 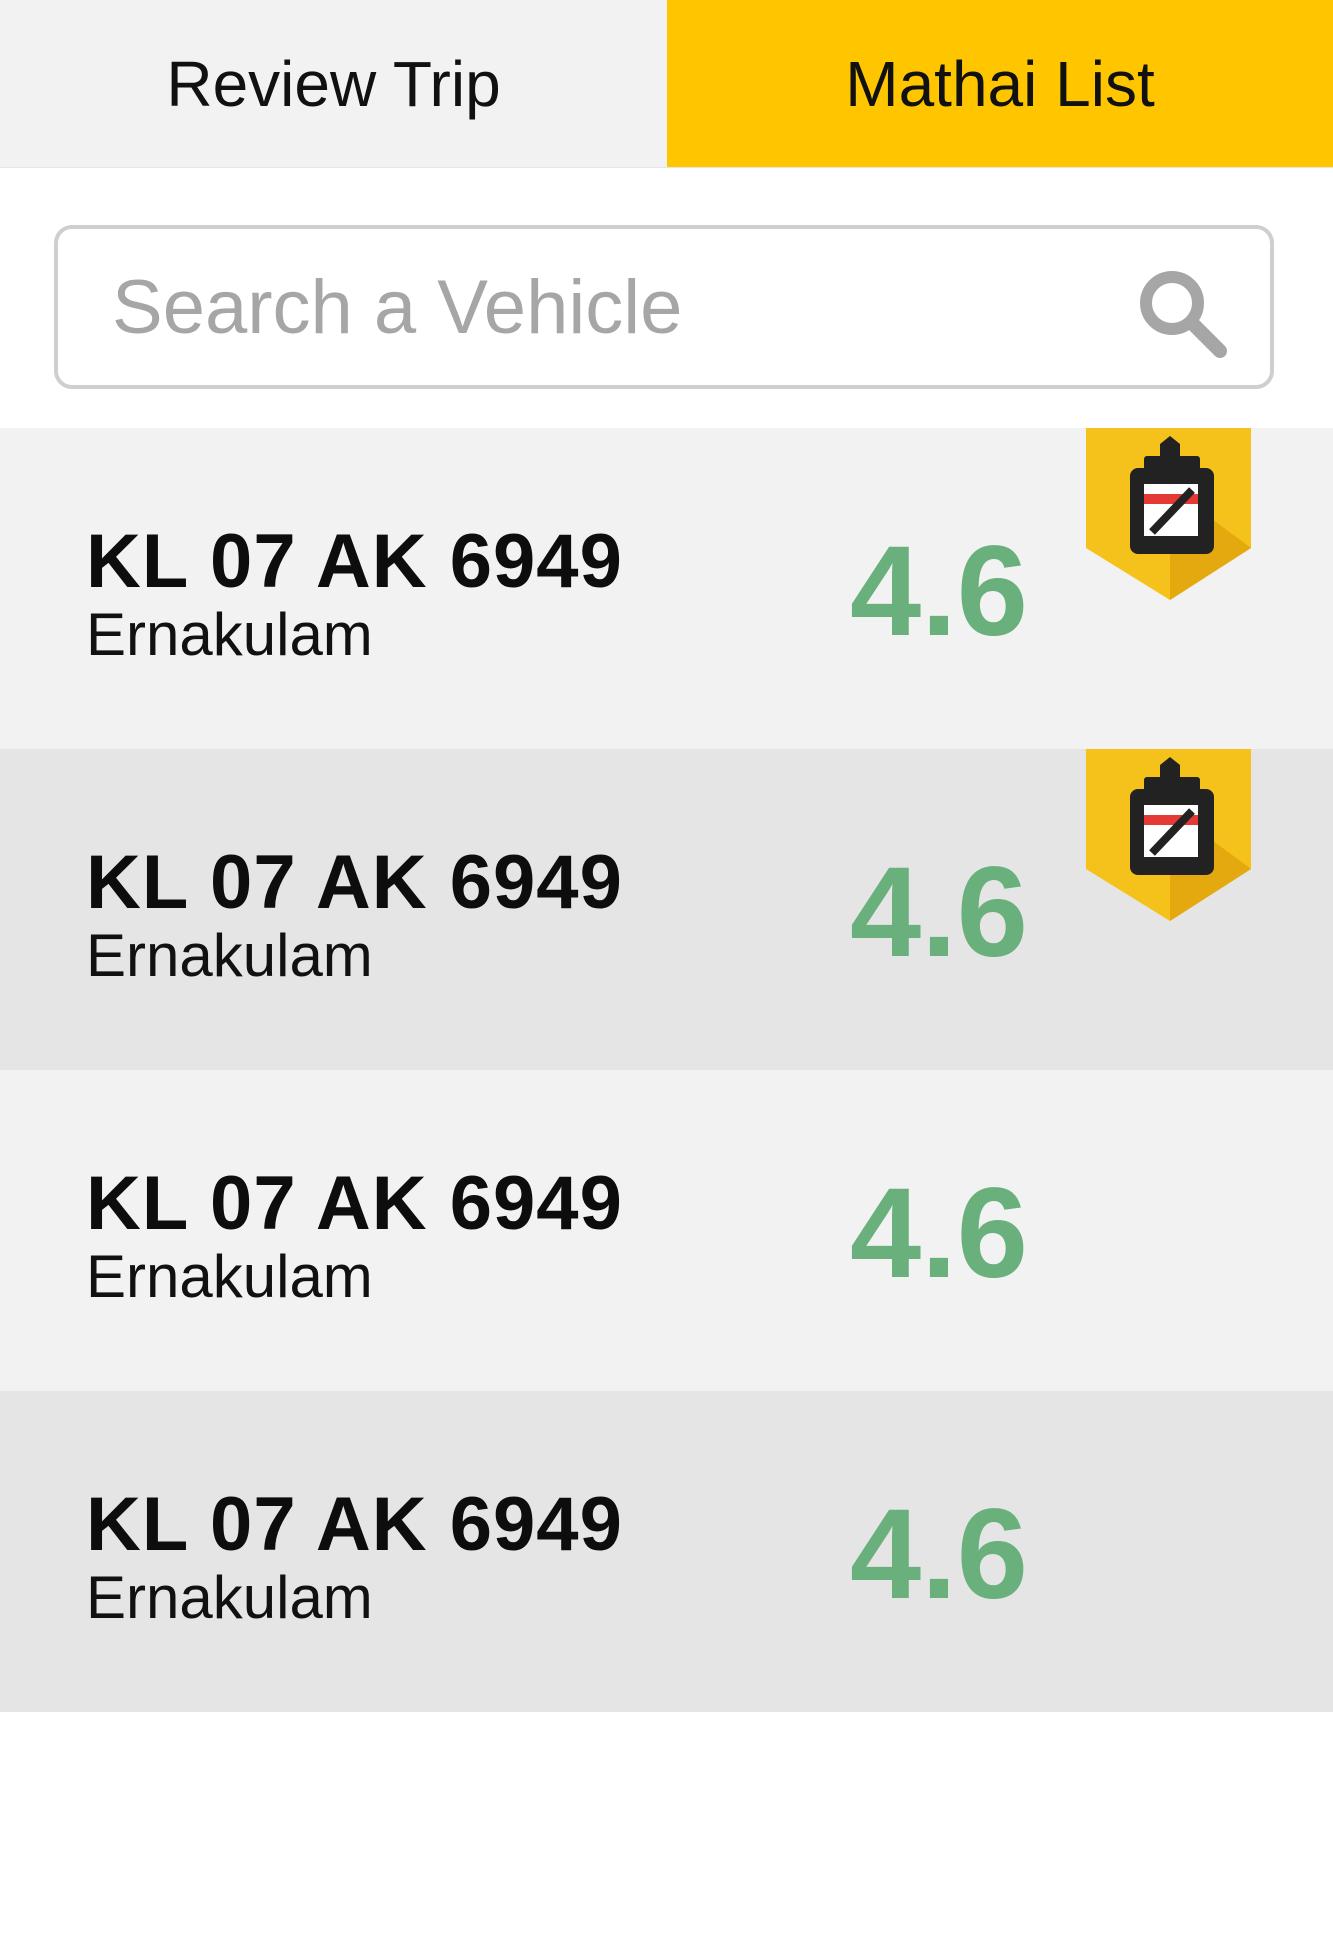 What do you see at coordinates (1182, 313) in the screenshot?
I see `search-icon` at bounding box center [1182, 313].